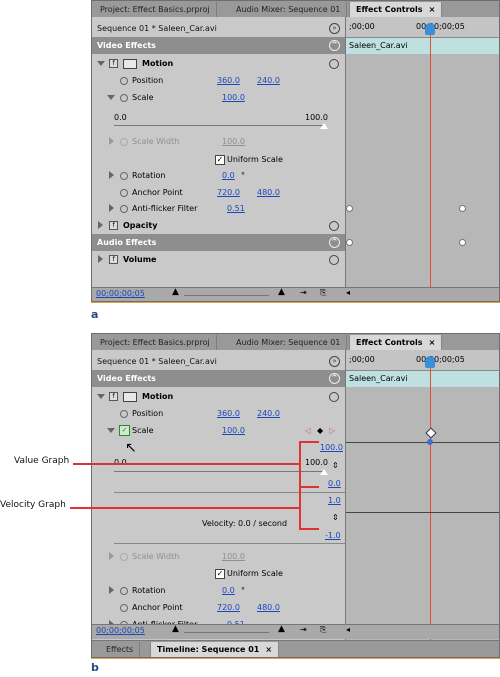  Describe the element at coordinates (430, 442) in the screenshot. I see `graph-point` at that location.